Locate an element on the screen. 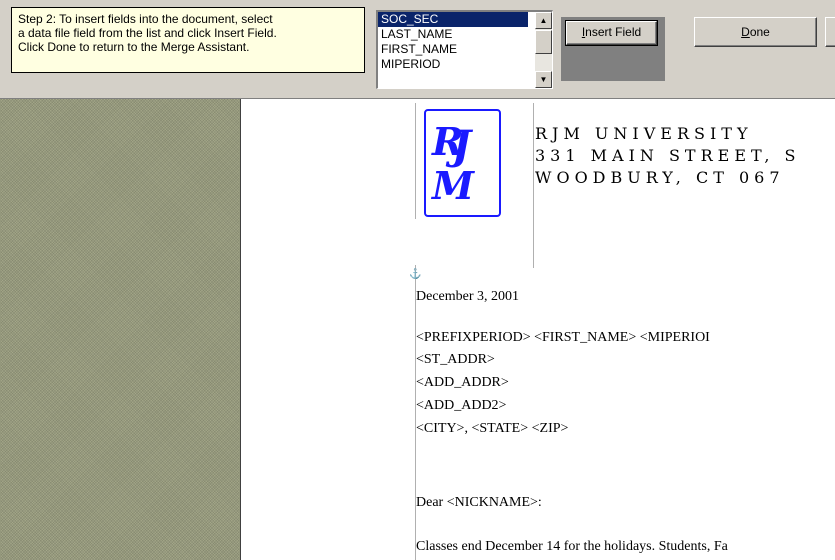 The height and width of the screenshot is (560, 835). insert-field-button: Insert Field is located at coordinates (611, 33).